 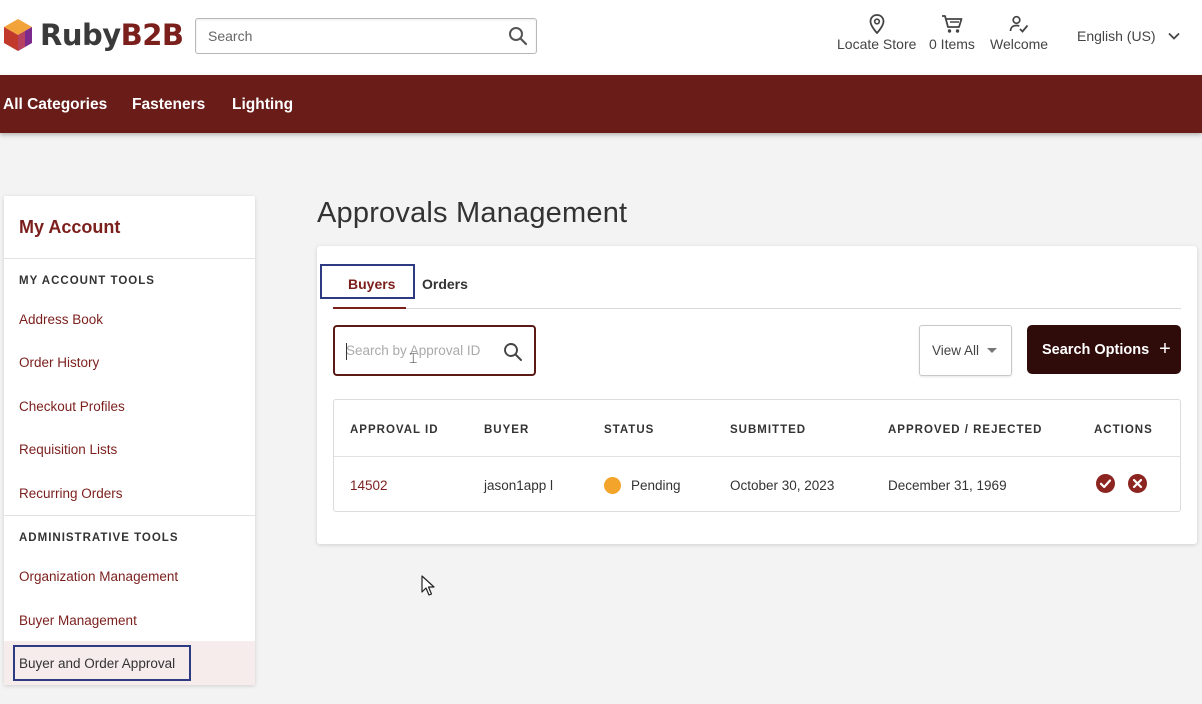 I want to click on column-header-status: STATUS, so click(x=629, y=430).